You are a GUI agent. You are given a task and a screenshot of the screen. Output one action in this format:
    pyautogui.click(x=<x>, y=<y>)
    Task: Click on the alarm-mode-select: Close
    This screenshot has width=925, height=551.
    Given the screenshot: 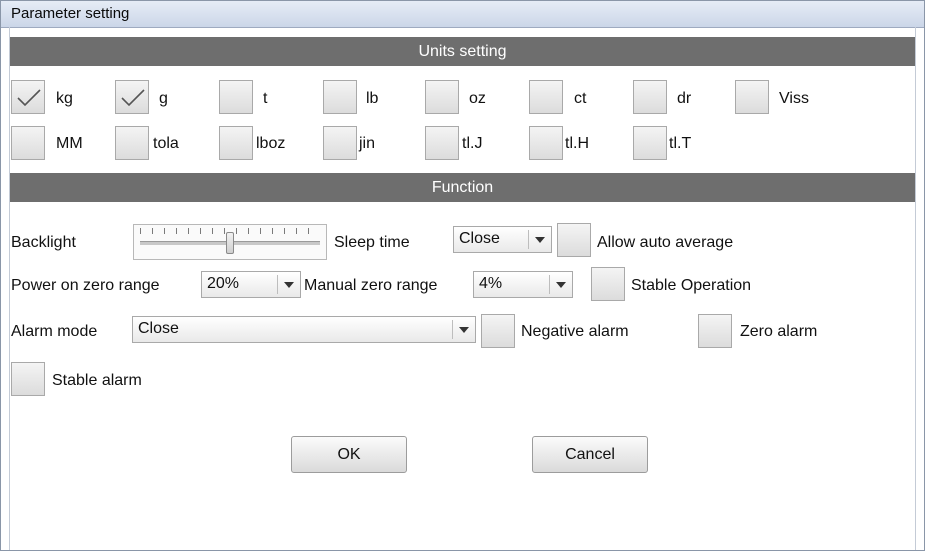 What is the action you would take?
    pyautogui.click(x=304, y=329)
    